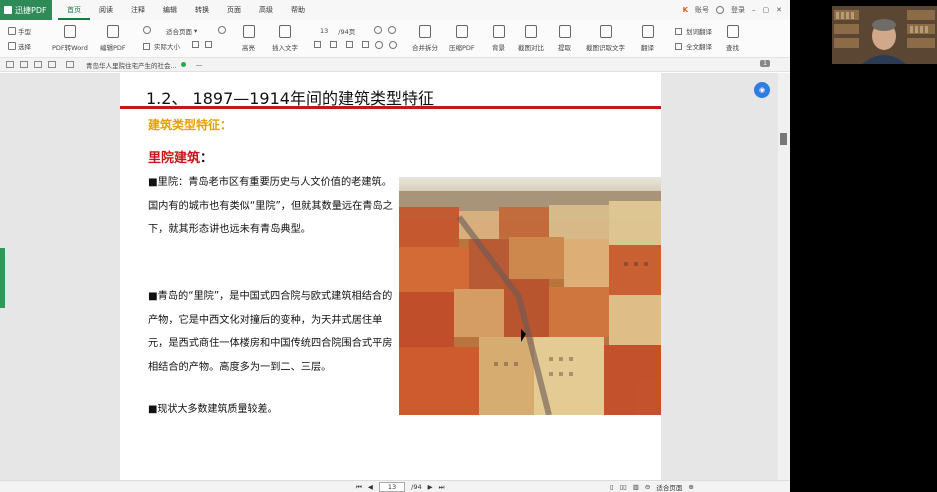 The height and width of the screenshot is (492, 937). I want to click on find-label: 查找, so click(732, 48).